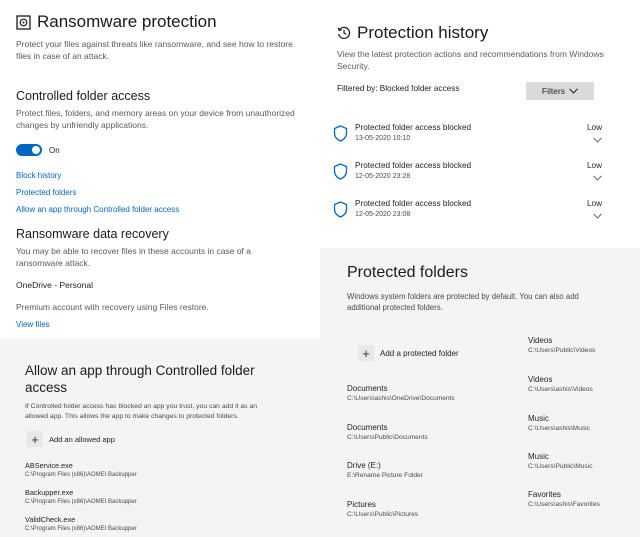 Image resolution: width=640 pixels, height=537 pixels. What do you see at coordinates (383, 138) in the screenshot?
I see `history-item-date: 13-05-2020 10:10` at bounding box center [383, 138].